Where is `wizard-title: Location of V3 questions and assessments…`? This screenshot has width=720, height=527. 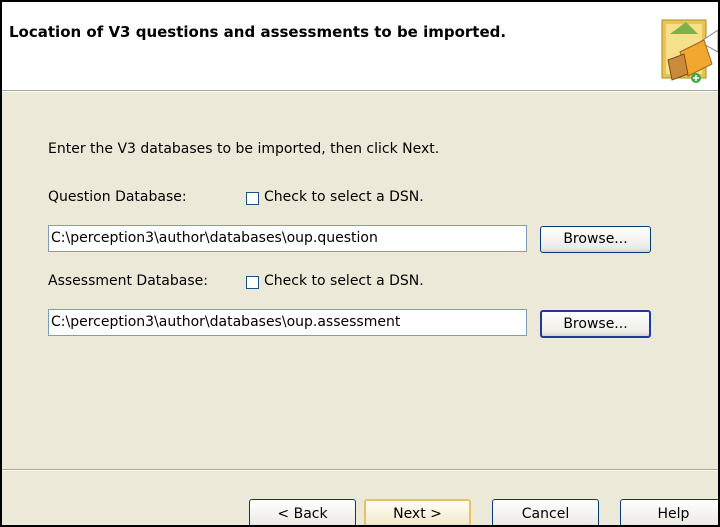
wizard-title: Location of V3 questions and assessments… is located at coordinates (258, 32).